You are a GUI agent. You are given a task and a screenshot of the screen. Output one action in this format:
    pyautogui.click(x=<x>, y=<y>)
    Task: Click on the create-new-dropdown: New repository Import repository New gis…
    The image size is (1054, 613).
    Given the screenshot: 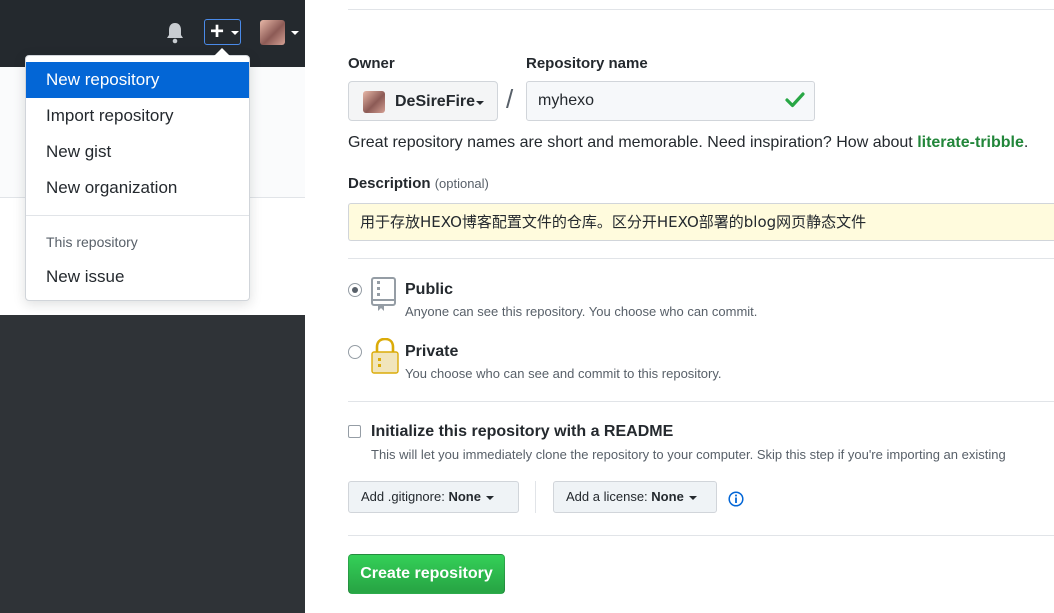 What is the action you would take?
    pyautogui.click(x=137, y=174)
    